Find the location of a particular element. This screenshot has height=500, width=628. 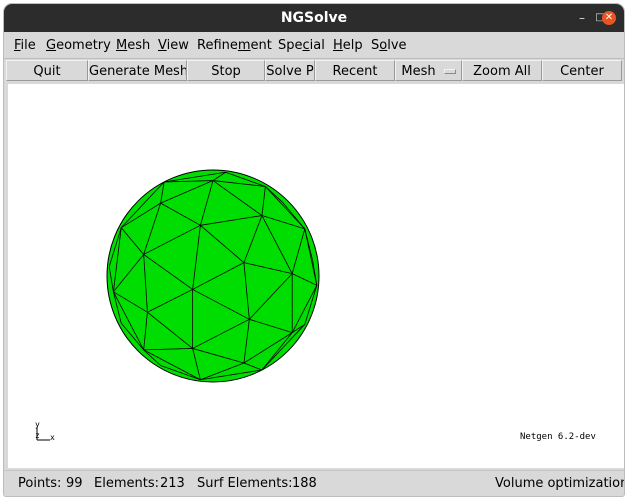

stop-button: Stop is located at coordinates (226, 70).